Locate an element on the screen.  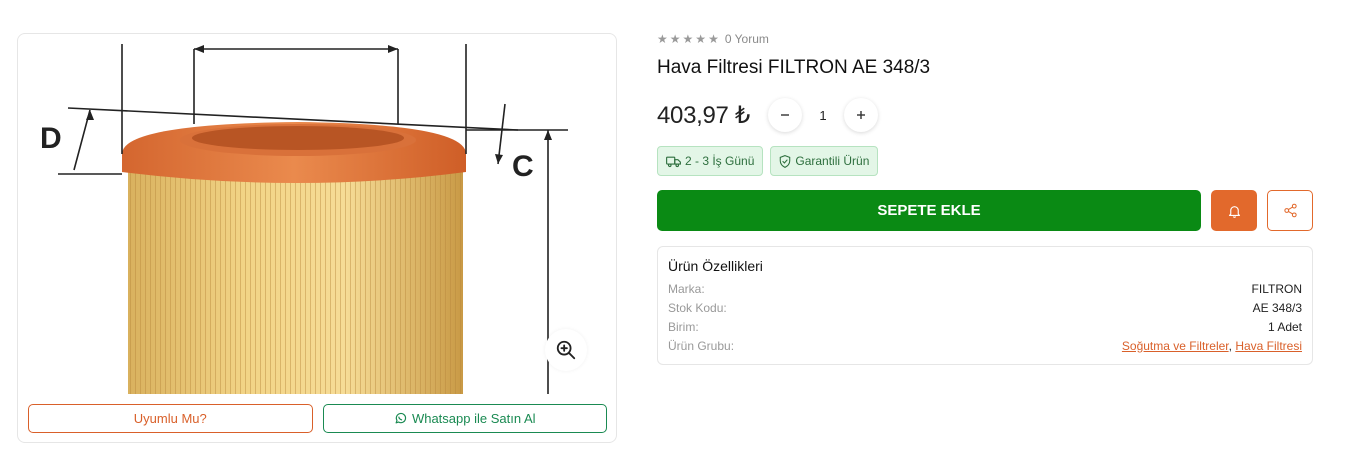
spec-row-stock-code: Stok Kodu: AE 348/3 is located at coordinates (985, 307).